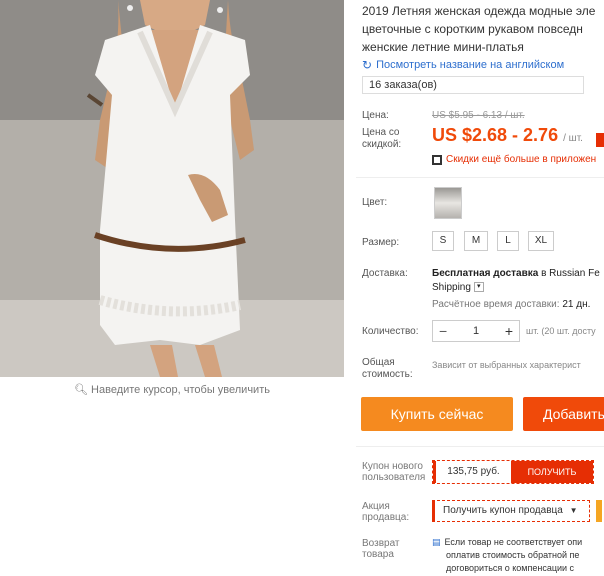 This screenshot has width=604, height=576. Describe the element at coordinates (378, 362) in the screenshot. I see `total-label-1: Общая` at that location.